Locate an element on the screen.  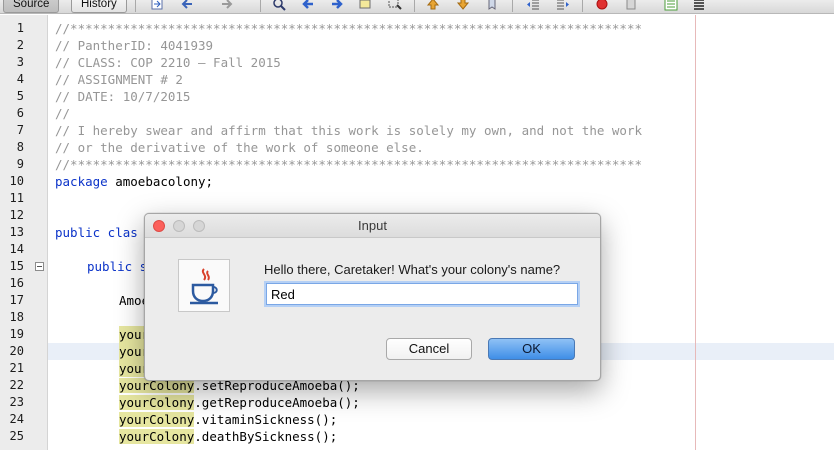
code-text: yourColony.vitaminSickness(); is located at coordinates (228, 419).